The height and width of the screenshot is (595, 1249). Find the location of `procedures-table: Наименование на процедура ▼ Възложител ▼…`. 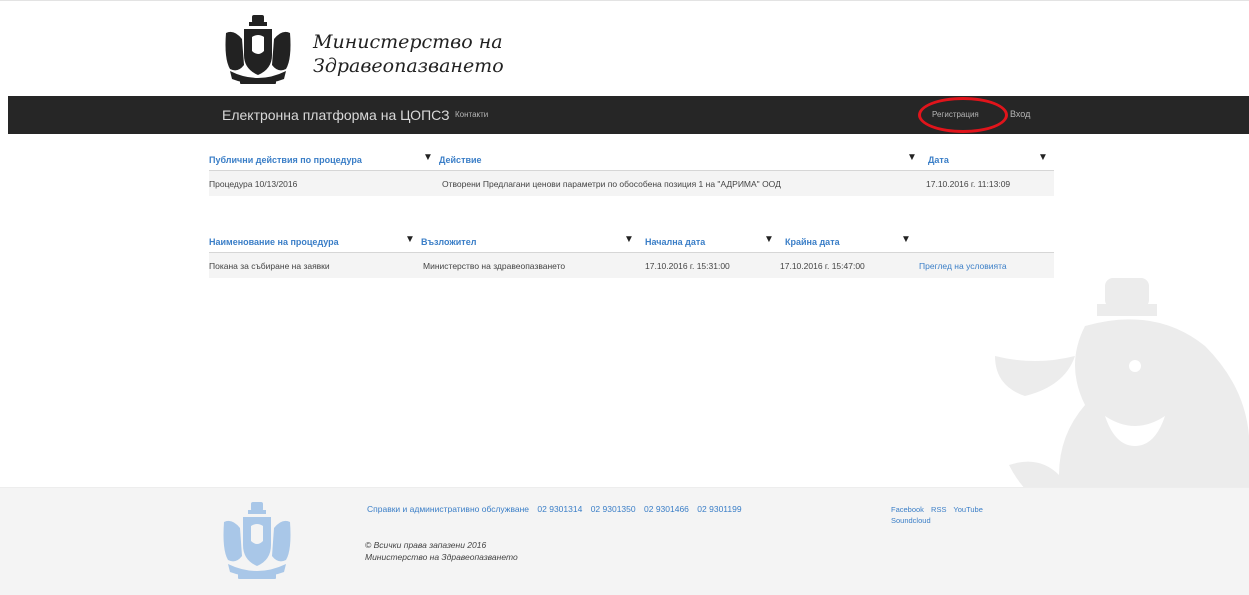

procedures-table: Наименование на процедура ▼ Възложител ▼… is located at coordinates (631, 255).